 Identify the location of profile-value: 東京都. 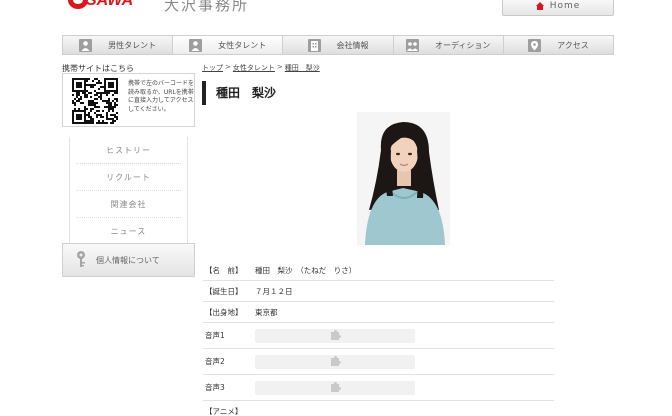
(266, 312).